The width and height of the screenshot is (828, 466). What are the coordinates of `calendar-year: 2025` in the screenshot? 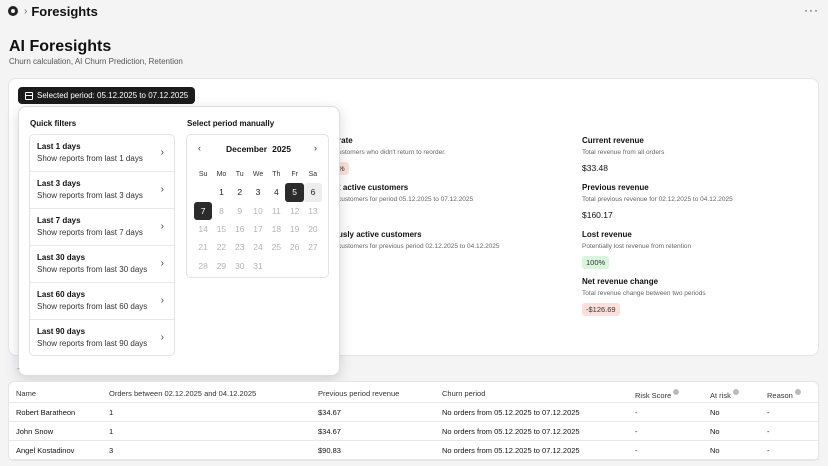 It's located at (282, 149).